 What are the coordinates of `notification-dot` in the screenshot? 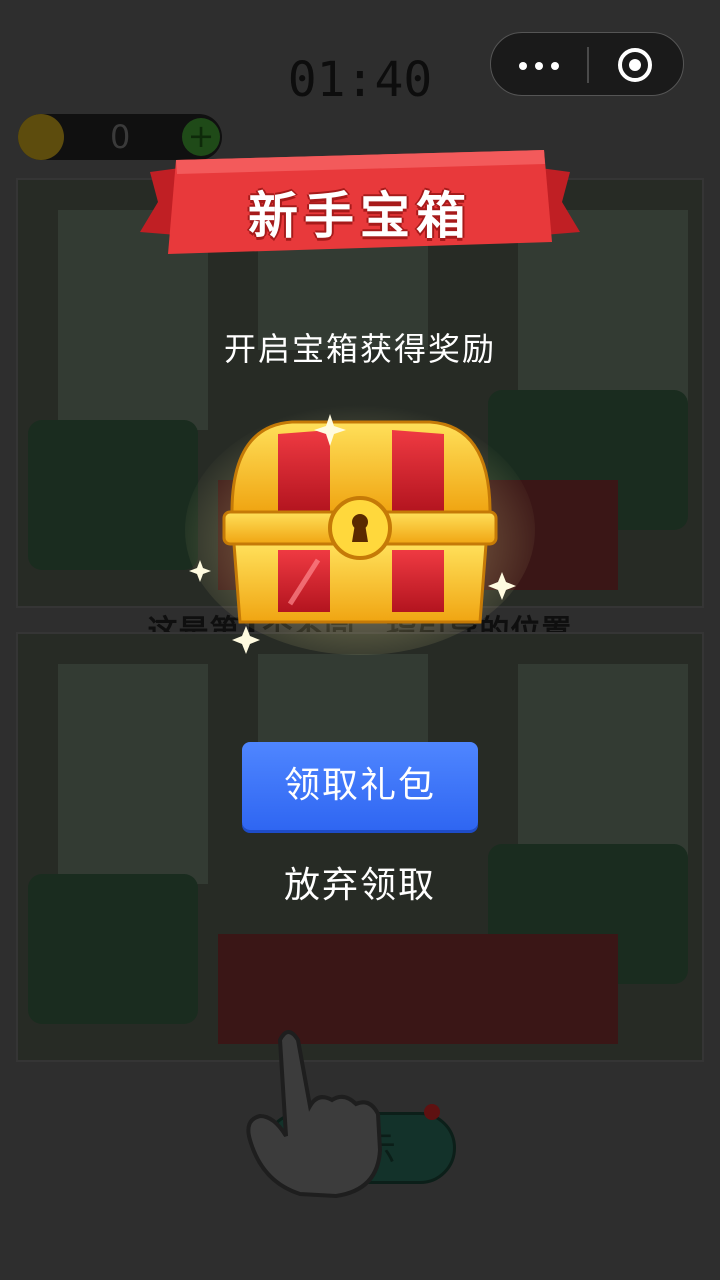 It's located at (432, 1112).